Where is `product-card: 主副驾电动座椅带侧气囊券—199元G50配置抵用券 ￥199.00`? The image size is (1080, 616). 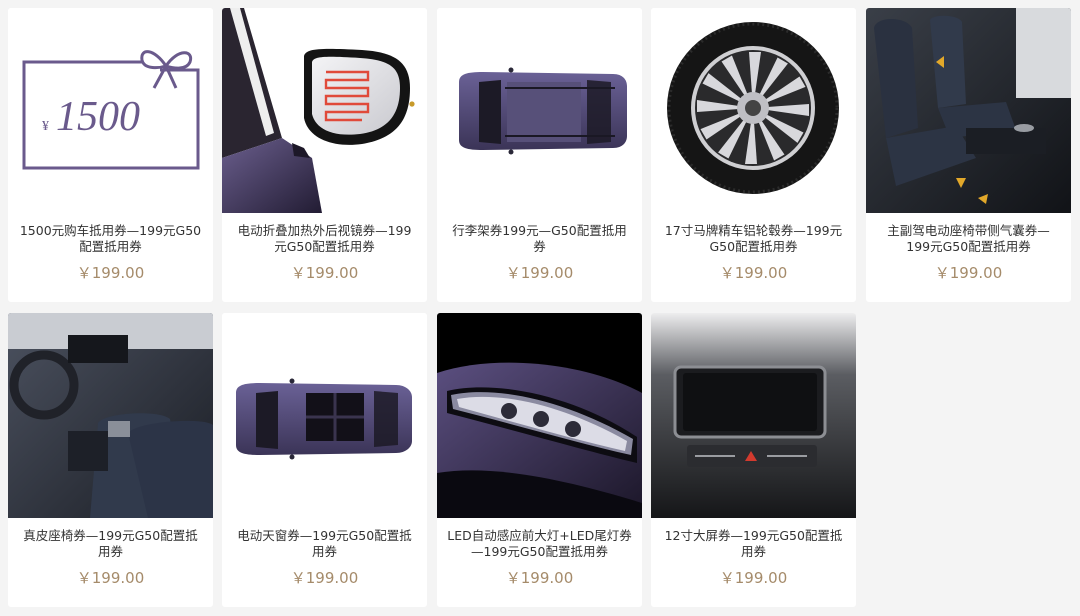 product-card: 主副驾电动座椅带侧气囊券—199元G50配置抵用券 ￥199.00 is located at coordinates (968, 155).